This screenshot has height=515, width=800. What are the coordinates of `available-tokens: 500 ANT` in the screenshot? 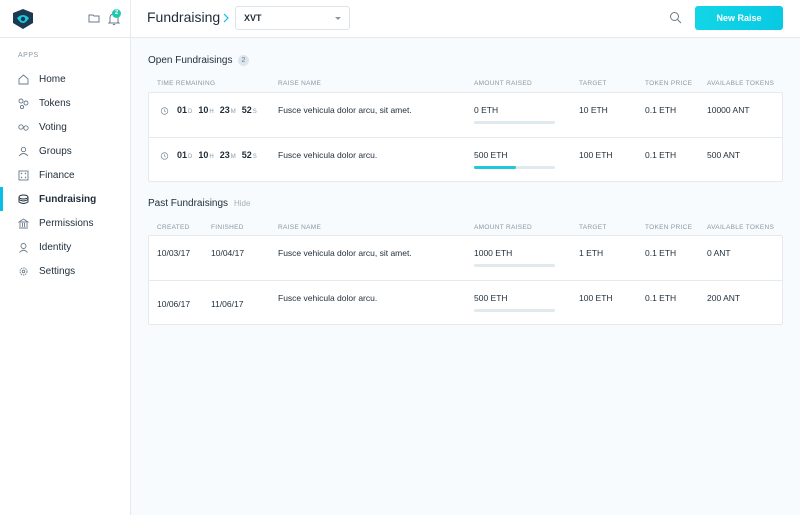 It's located at (724, 155).